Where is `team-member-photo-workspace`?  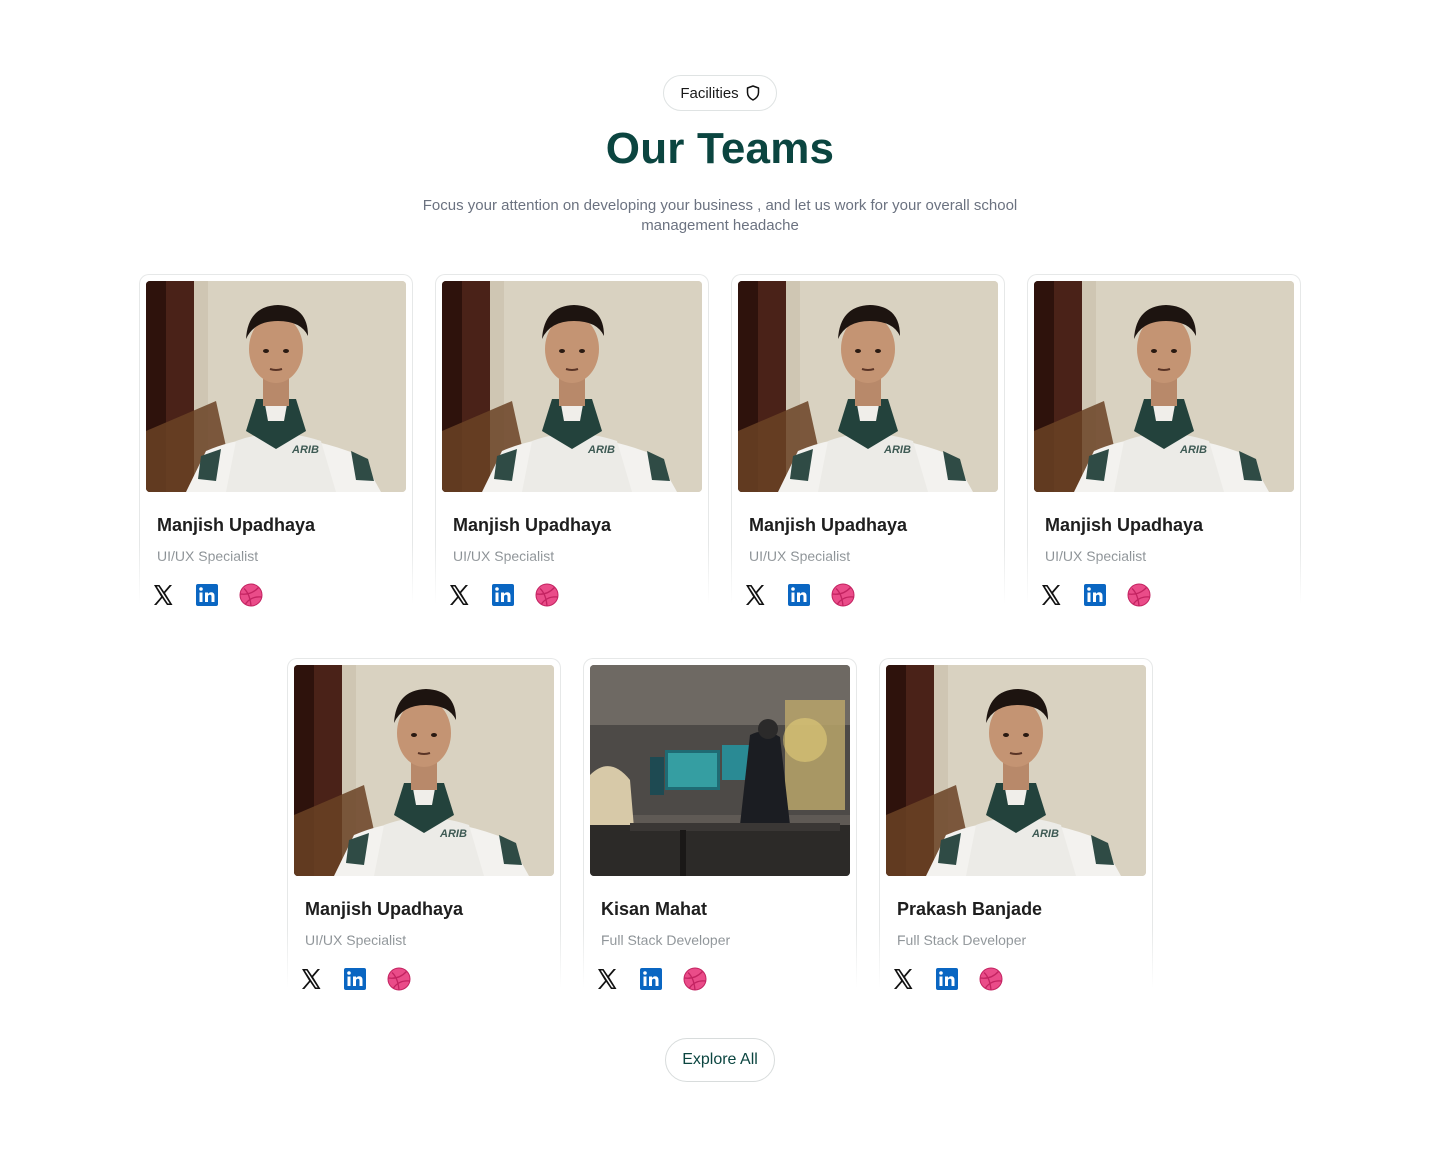
team-member-photo-workspace is located at coordinates (720, 770).